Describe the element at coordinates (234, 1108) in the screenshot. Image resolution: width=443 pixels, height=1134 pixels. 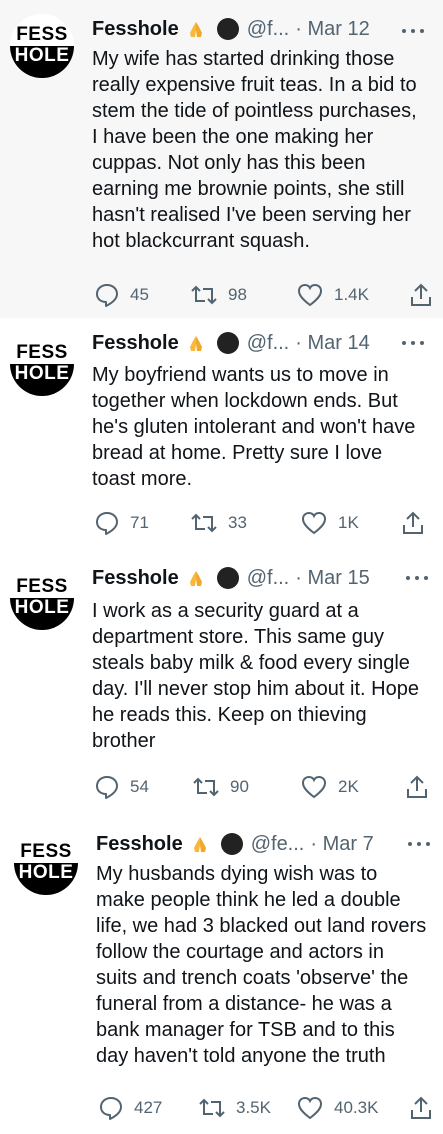
I see `retweet-button: 3.5K` at that location.